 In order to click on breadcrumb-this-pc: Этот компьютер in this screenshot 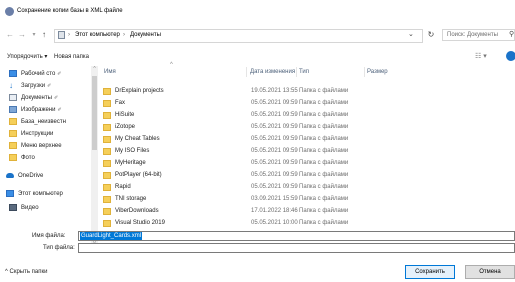, I will do `click(97, 35)`.